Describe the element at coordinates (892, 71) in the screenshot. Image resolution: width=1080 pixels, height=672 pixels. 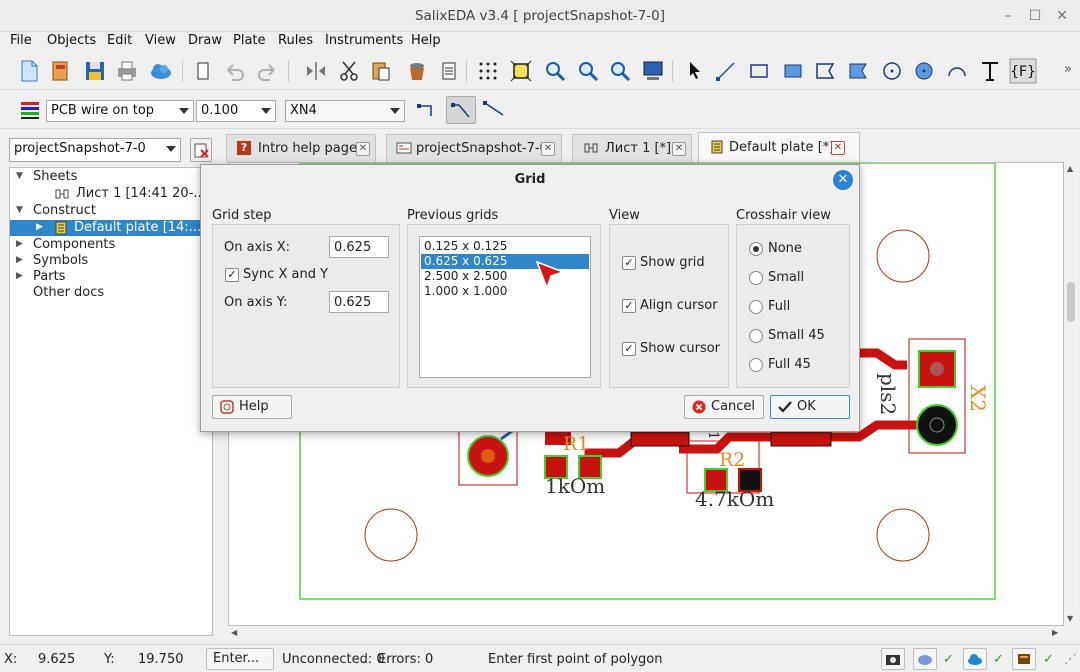
I see `circle-icon` at that location.